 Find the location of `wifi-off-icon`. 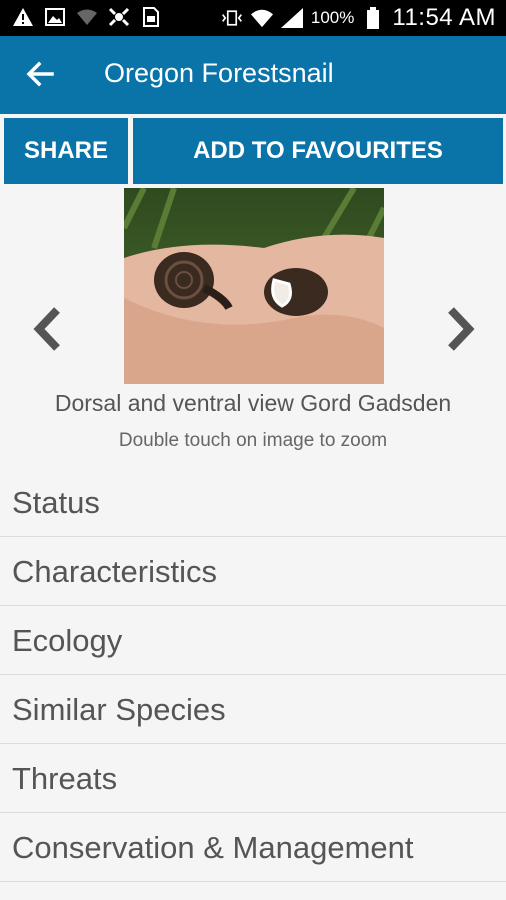

wifi-off-icon is located at coordinates (87, 17).